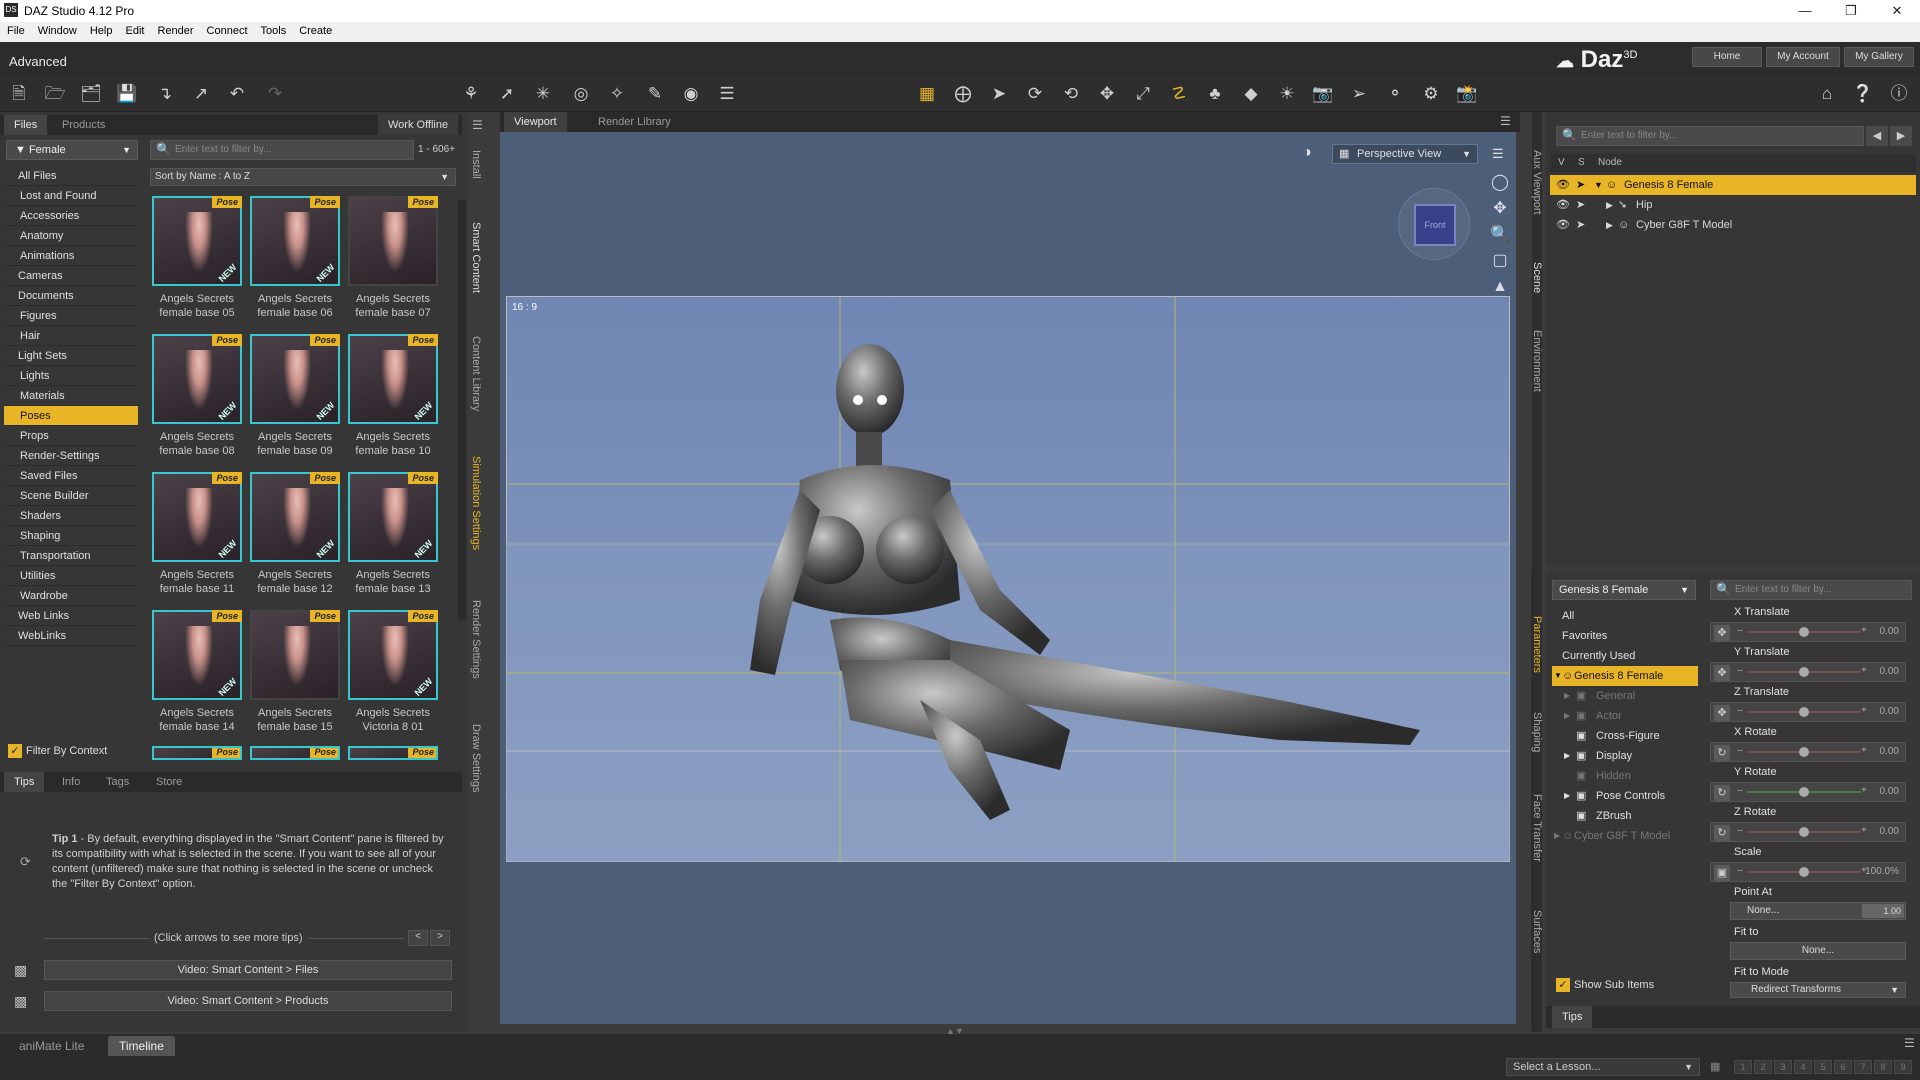 Image resolution: width=1920 pixels, height=1080 pixels. I want to click on geometry-editor-icon: ◆, so click(1251, 94).